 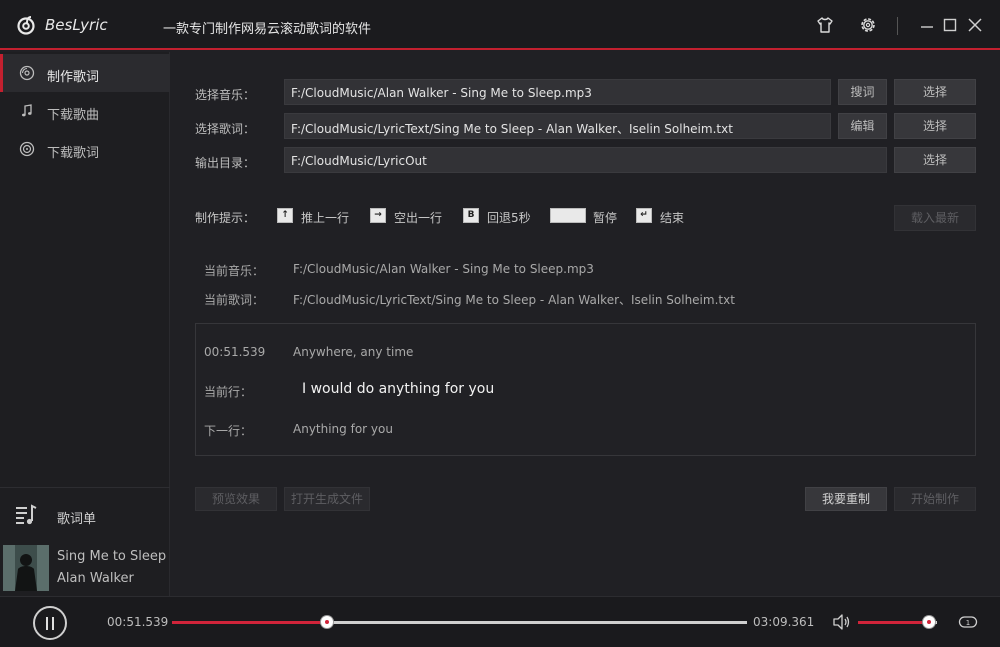 I want to click on key-enter-icon: ↵, so click(x=644, y=215).